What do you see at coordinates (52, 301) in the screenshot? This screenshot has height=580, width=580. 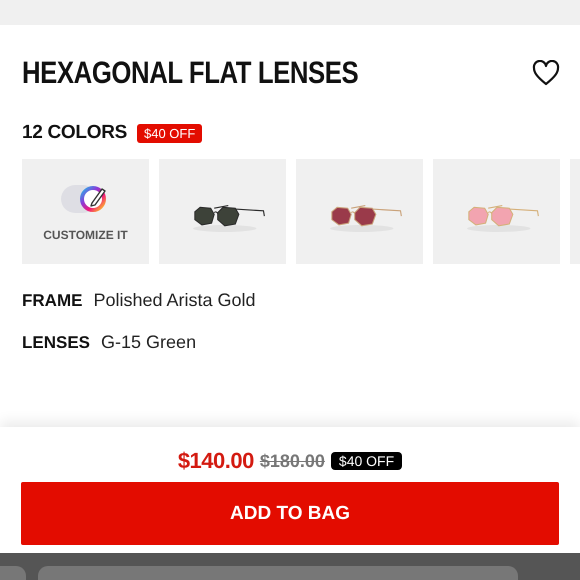 I see `spec-label: FRAME` at bounding box center [52, 301].